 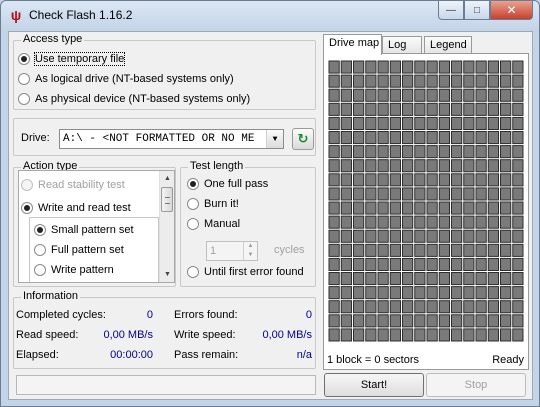 What do you see at coordinates (134, 79) in the screenshot?
I see `radio-label: As logical drive (NT-based systems only)` at bounding box center [134, 79].